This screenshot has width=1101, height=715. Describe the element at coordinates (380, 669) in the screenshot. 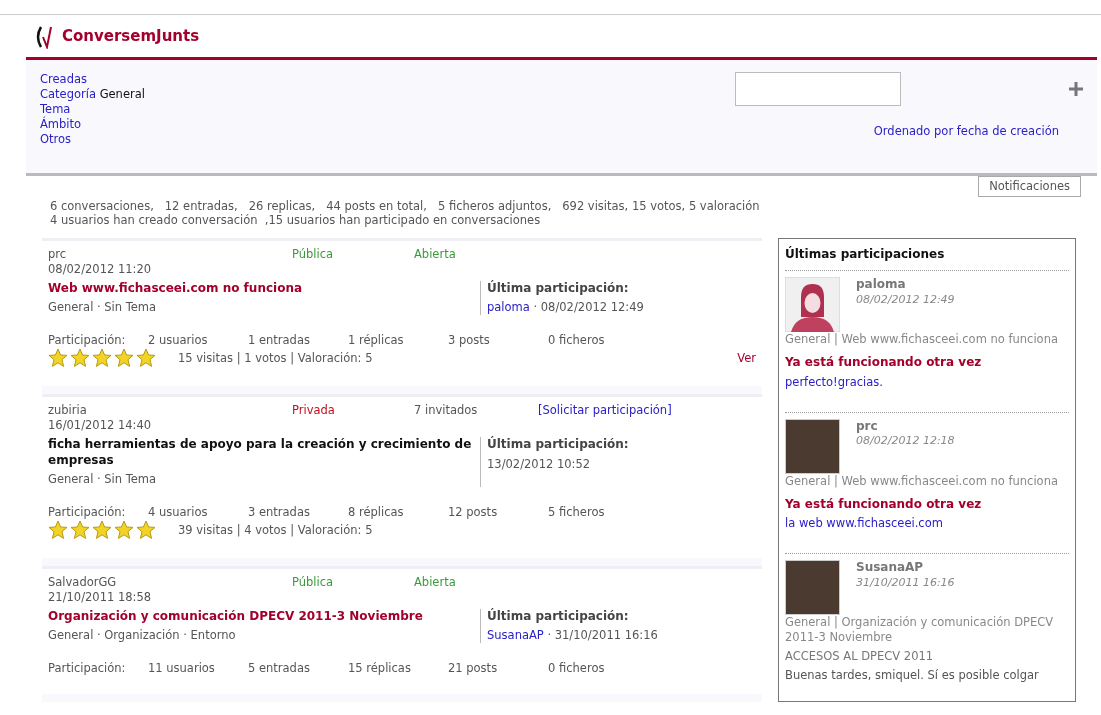

I see `count-text: 15 réplicas` at that location.